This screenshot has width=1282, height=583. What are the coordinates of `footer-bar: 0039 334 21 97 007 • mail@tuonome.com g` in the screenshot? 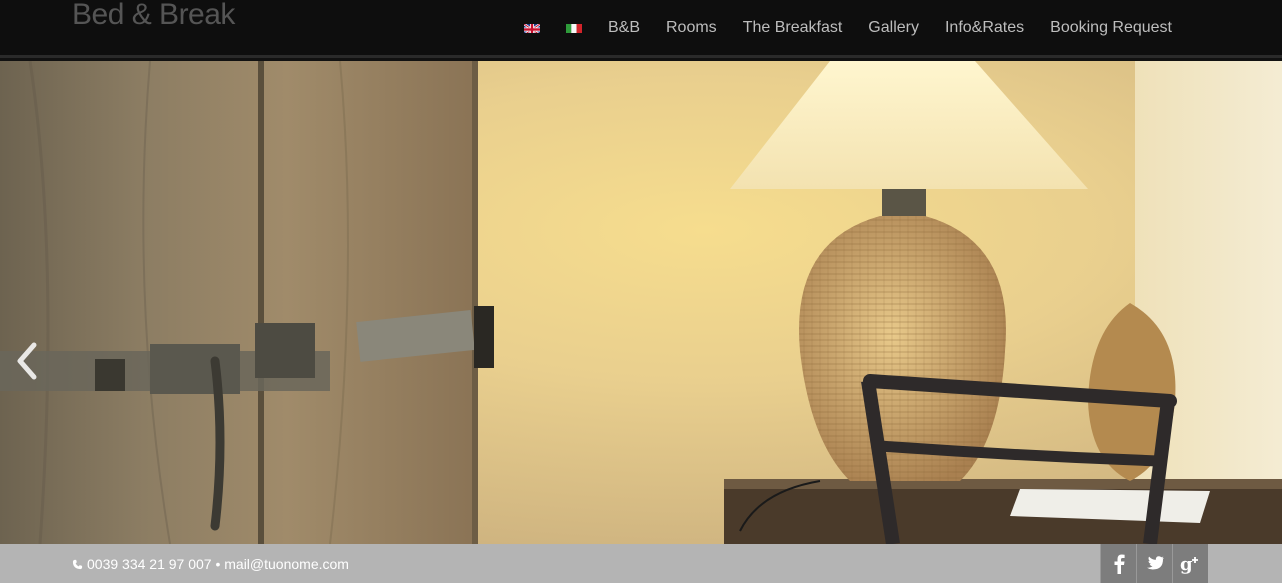 It's located at (641, 563).